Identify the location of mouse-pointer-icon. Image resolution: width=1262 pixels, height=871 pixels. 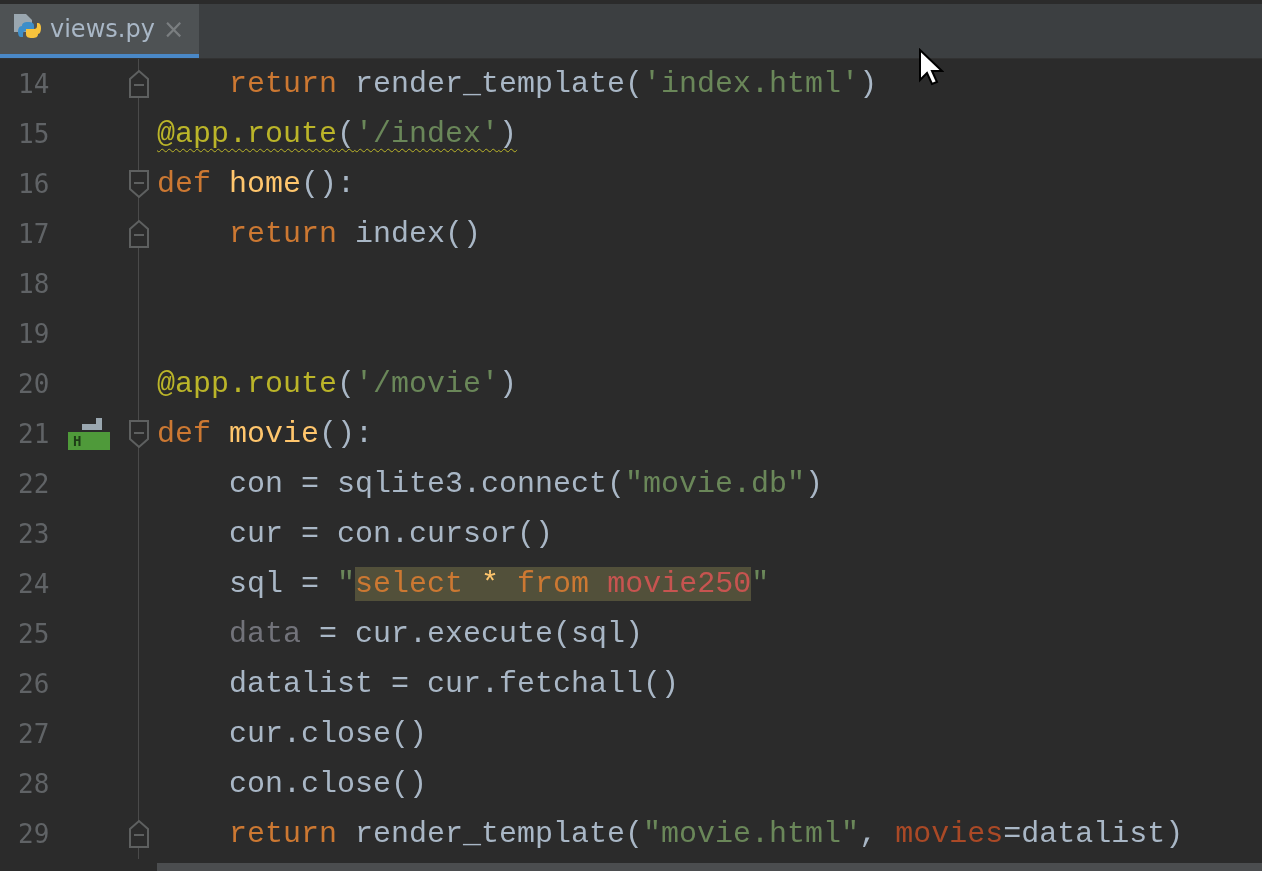
(931, 67).